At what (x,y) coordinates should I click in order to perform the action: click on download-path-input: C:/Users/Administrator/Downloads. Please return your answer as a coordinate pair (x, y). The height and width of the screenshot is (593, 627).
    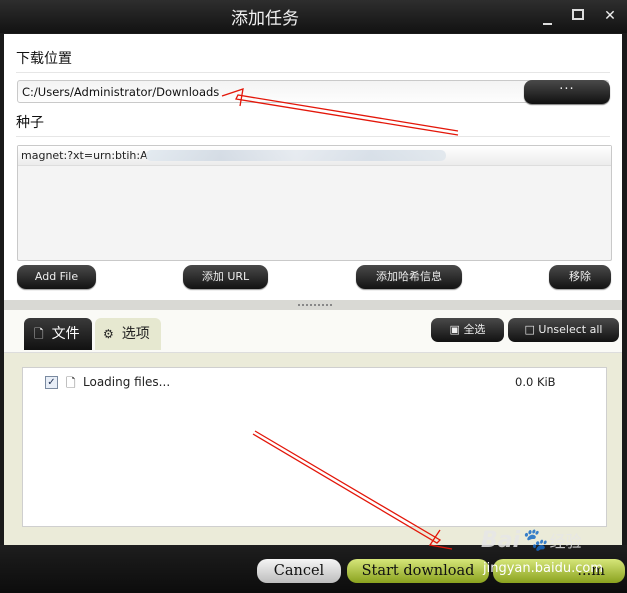
    Looking at the image, I should click on (313, 91).